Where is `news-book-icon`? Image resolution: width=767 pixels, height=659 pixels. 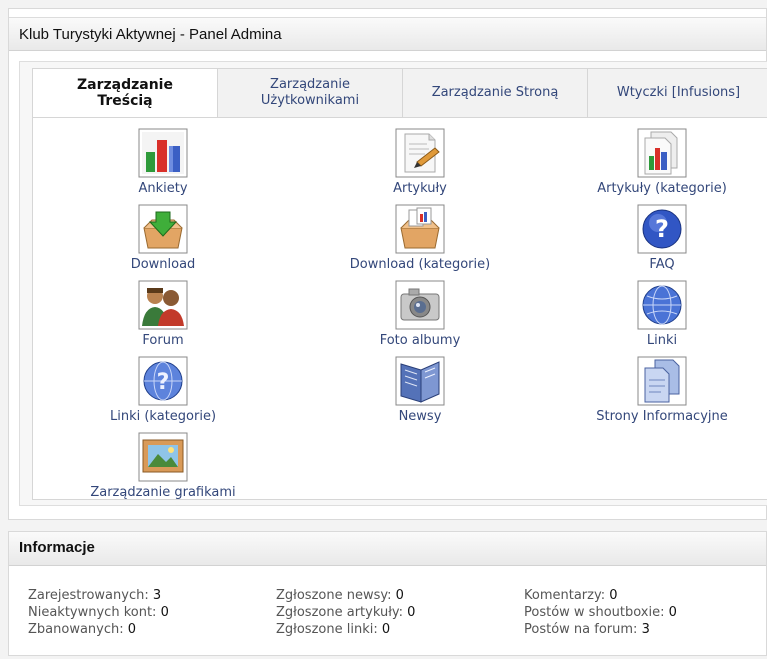 news-book-icon is located at coordinates (420, 381).